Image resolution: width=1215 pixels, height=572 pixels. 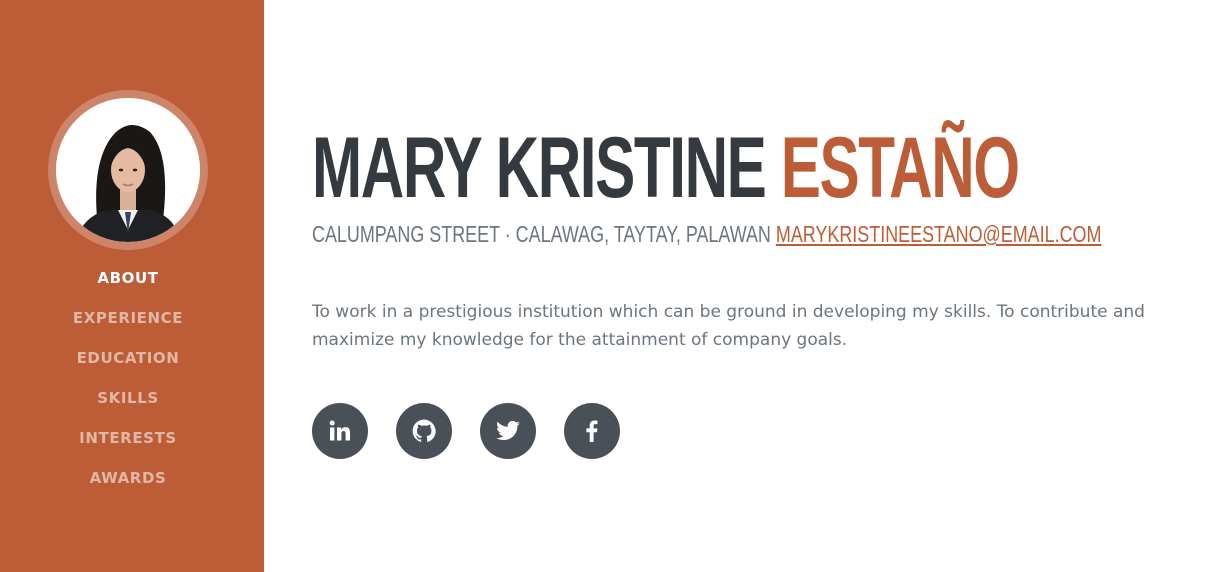 I want to click on page-title: MARY KRISTINE ESTAÑO, so click(x=666, y=168).